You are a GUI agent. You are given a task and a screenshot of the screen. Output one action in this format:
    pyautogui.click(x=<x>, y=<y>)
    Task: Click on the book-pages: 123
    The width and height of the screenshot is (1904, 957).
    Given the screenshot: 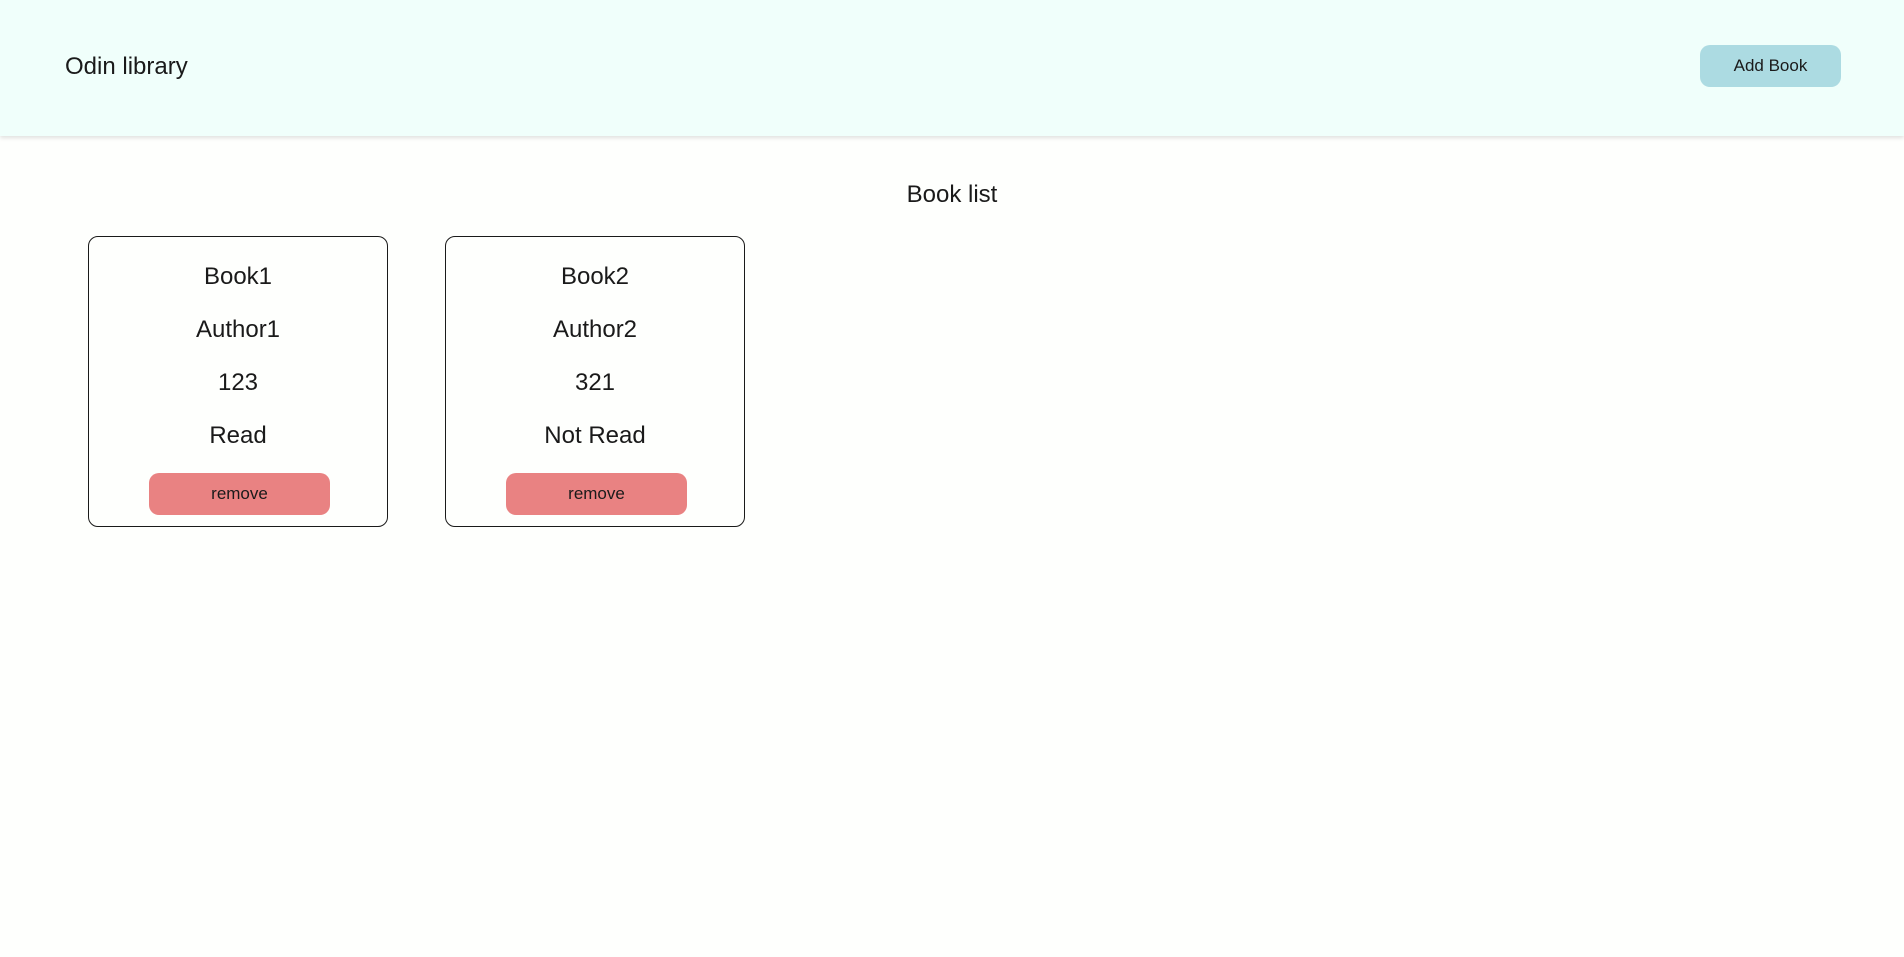 What is the action you would take?
    pyautogui.click(x=238, y=382)
    